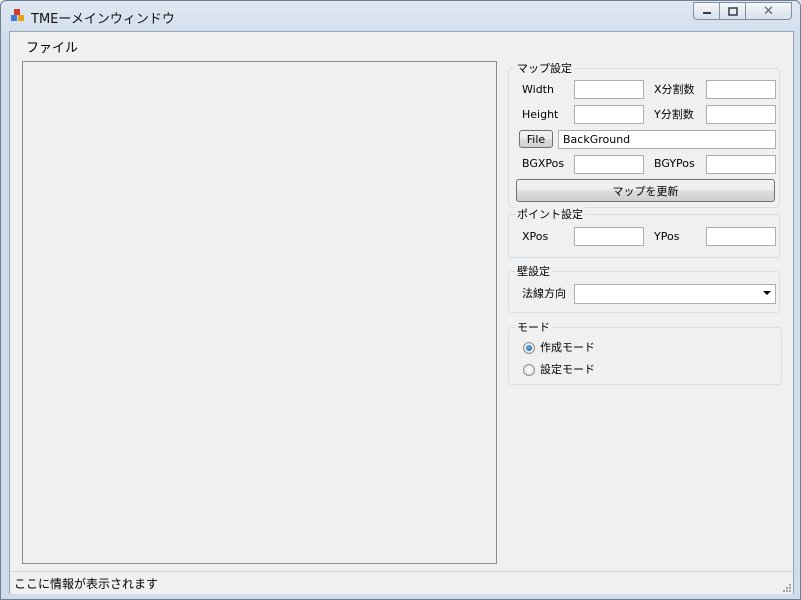  What do you see at coordinates (103, 19) in the screenshot?
I see `window-title: TMEーメインウィンドウ` at bounding box center [103, 19].